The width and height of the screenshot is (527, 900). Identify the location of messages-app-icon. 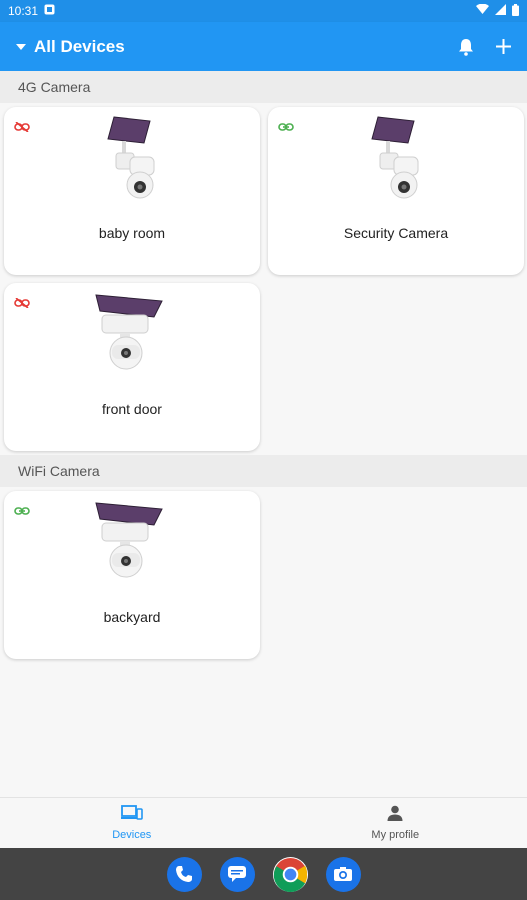
(237, 874).